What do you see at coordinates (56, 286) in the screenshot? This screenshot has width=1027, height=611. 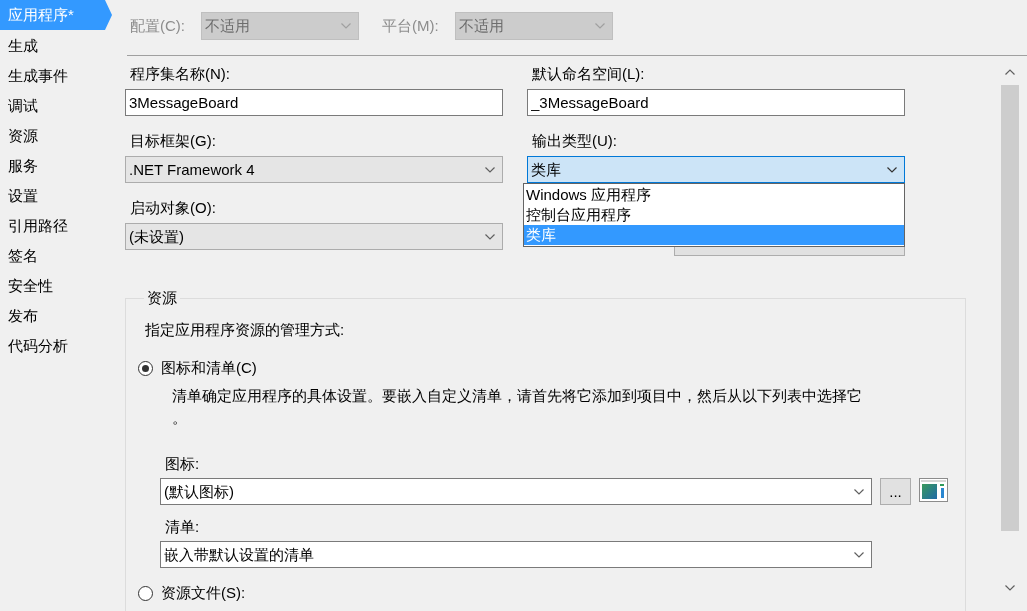 I see `sidebar-item: 安全性` at bounding box center [56, 286].